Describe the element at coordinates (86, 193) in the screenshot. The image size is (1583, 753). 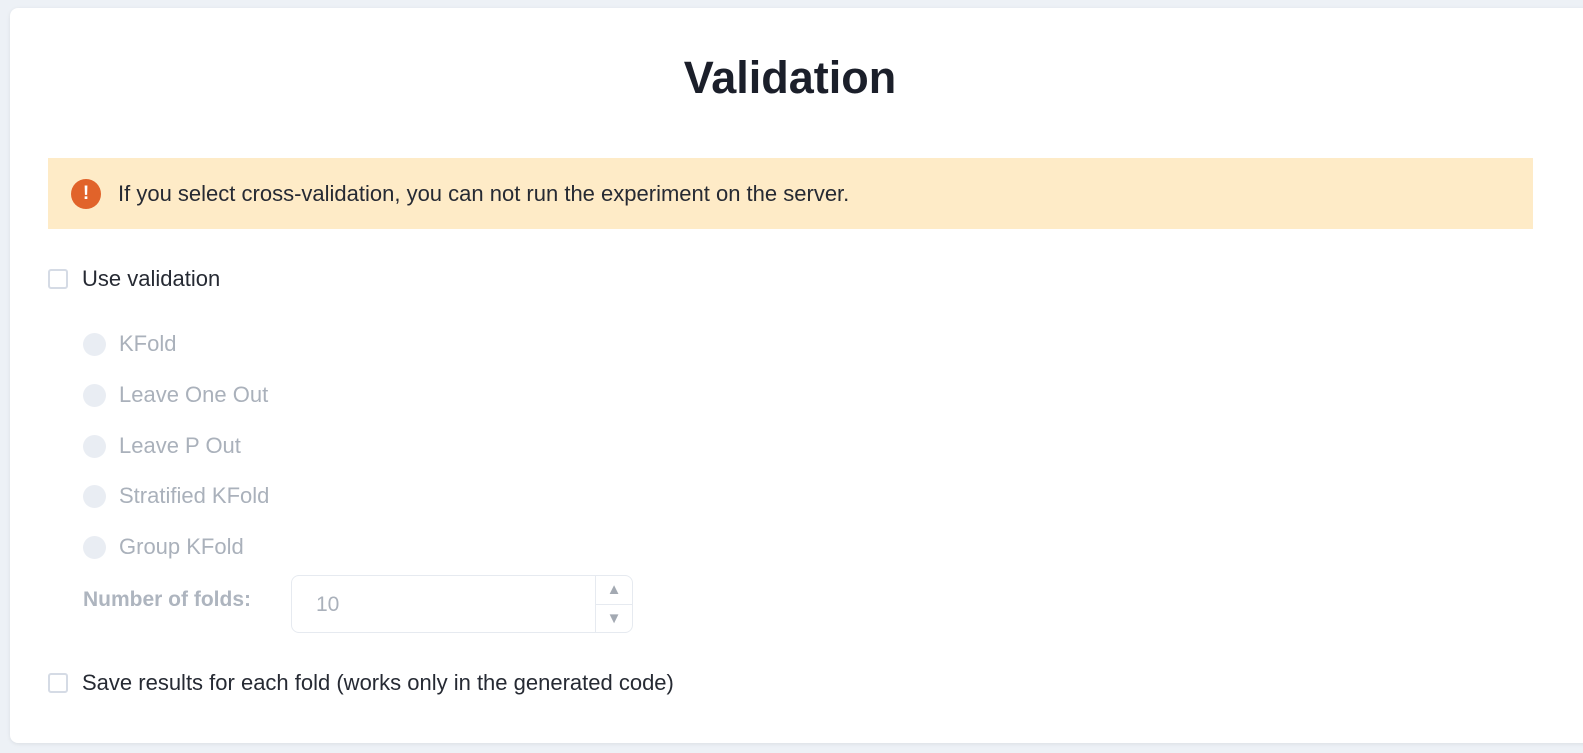
I see `exclamation-icon: !` at that location.